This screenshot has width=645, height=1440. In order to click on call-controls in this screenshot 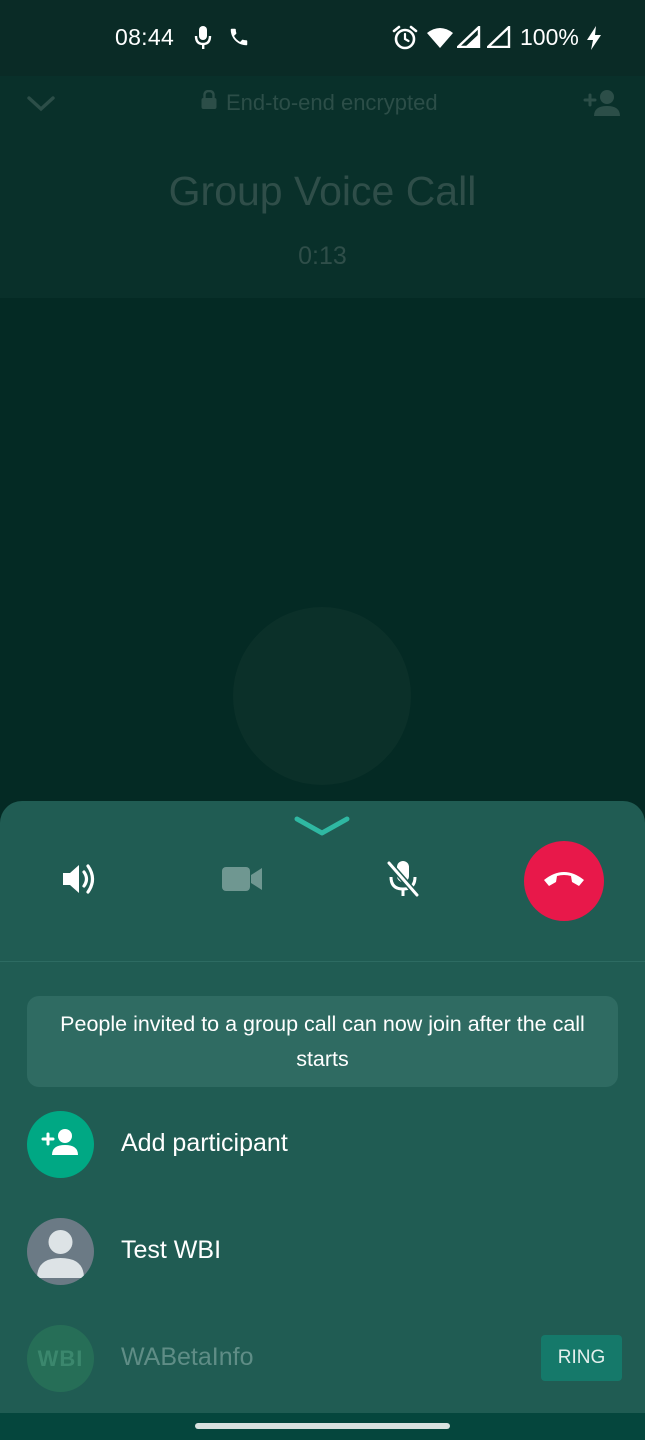, I will do `click(322, 882)`.